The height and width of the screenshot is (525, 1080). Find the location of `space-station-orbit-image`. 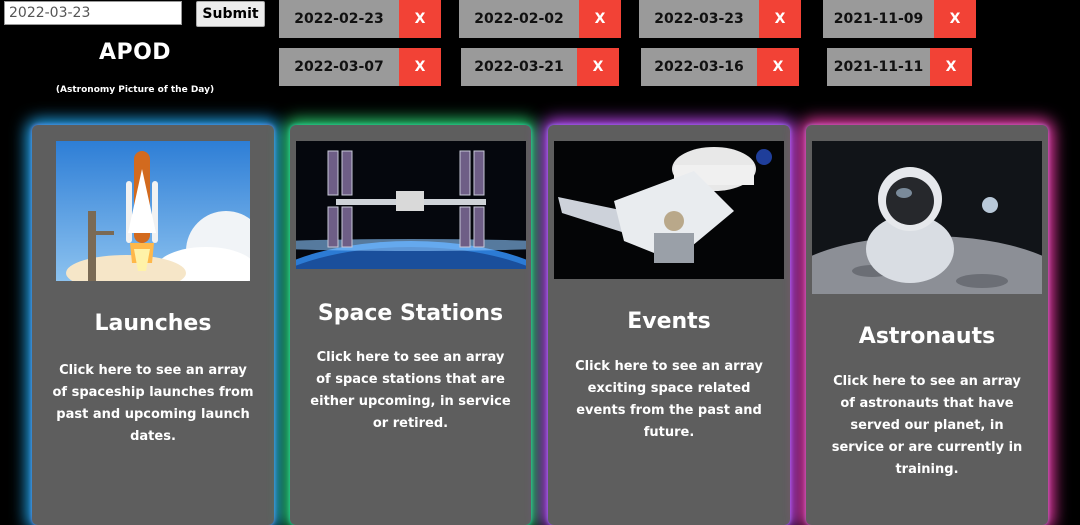

space-station-orbit-image is located at coordinates (411, 205).